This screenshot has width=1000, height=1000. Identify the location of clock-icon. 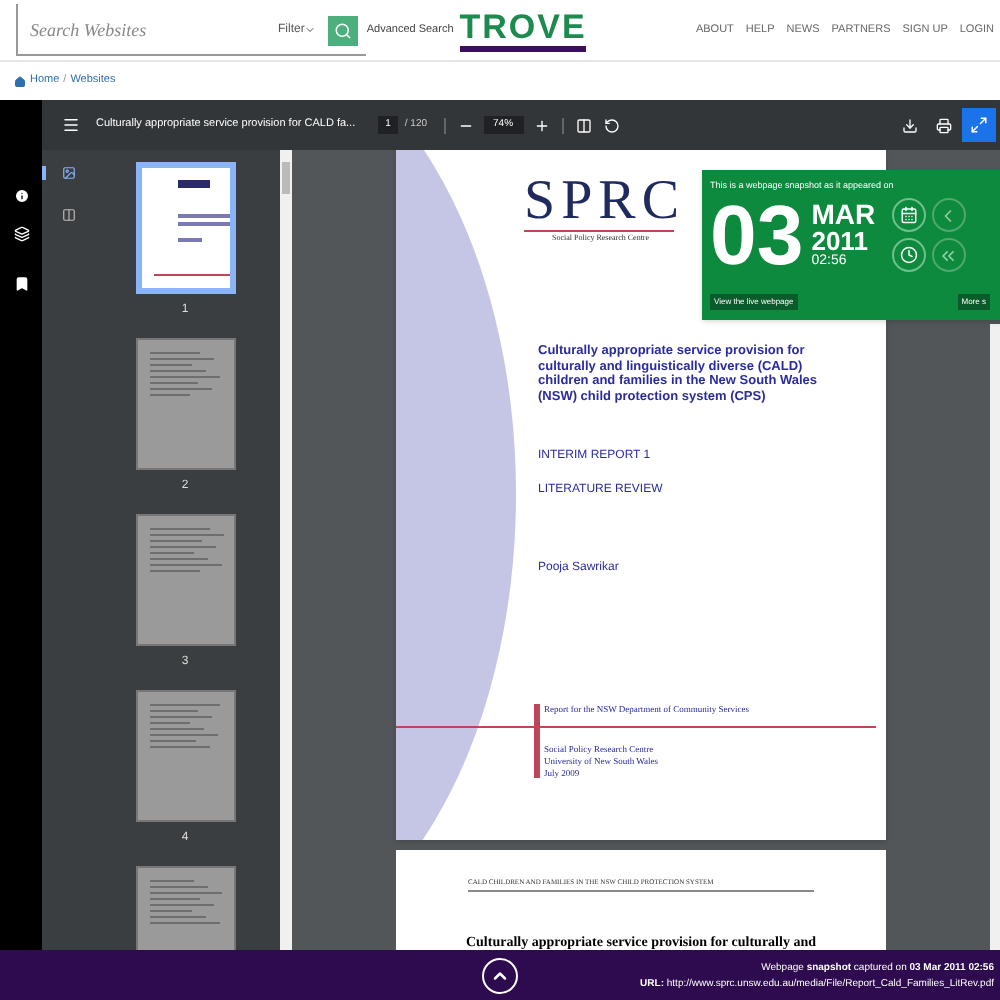
(908, 255).